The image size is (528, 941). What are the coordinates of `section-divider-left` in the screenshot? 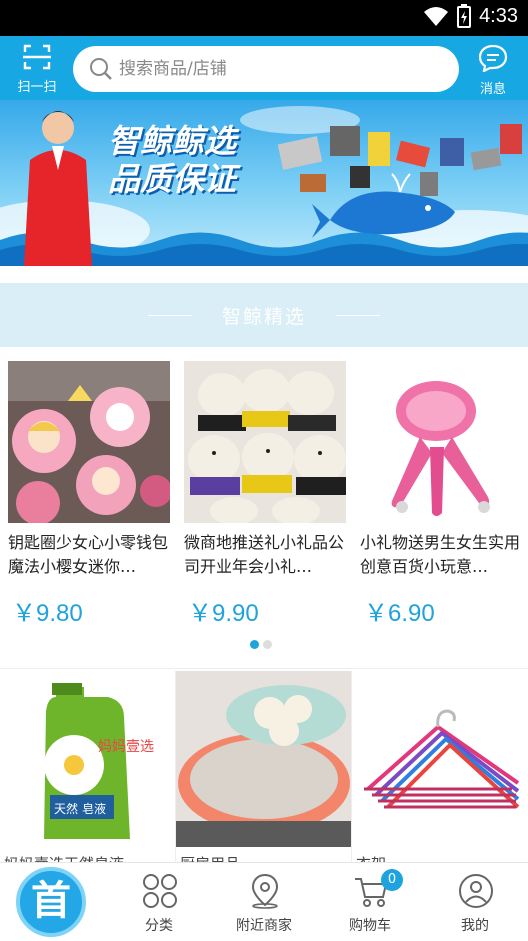 It's located at (169, 315).